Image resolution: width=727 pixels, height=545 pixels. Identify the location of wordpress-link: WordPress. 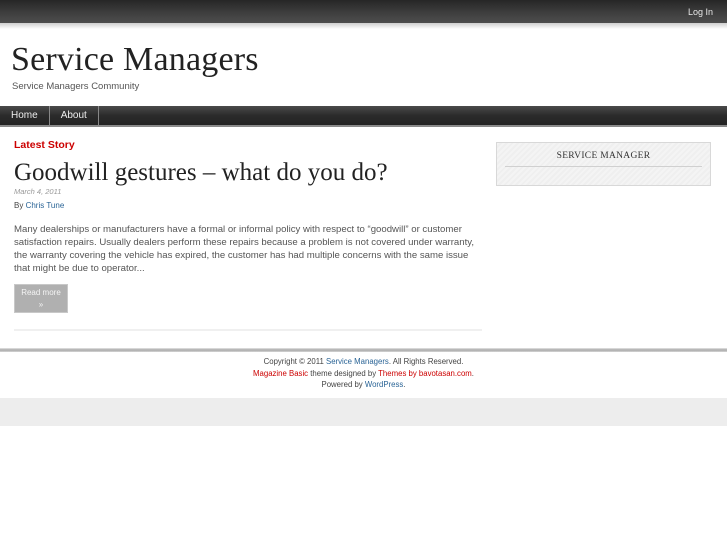
(384, 384).